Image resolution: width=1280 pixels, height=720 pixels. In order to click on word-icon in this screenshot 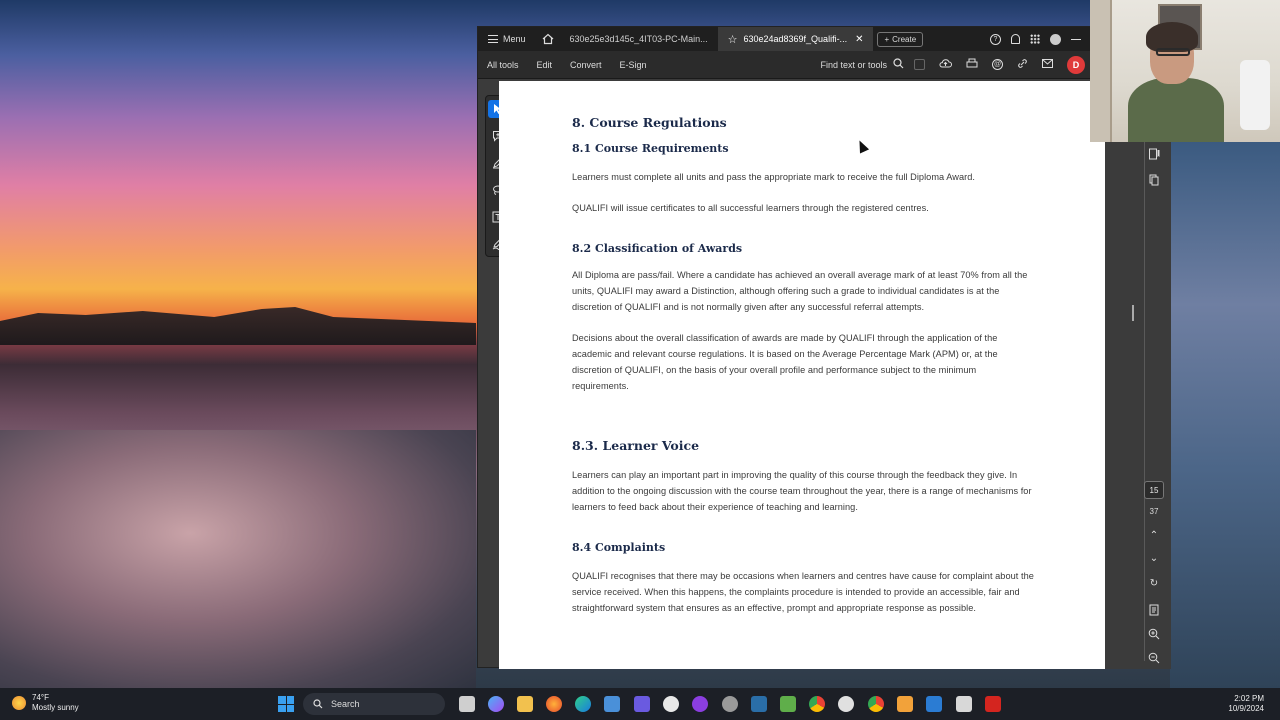, I will do `click(934, 704)`.